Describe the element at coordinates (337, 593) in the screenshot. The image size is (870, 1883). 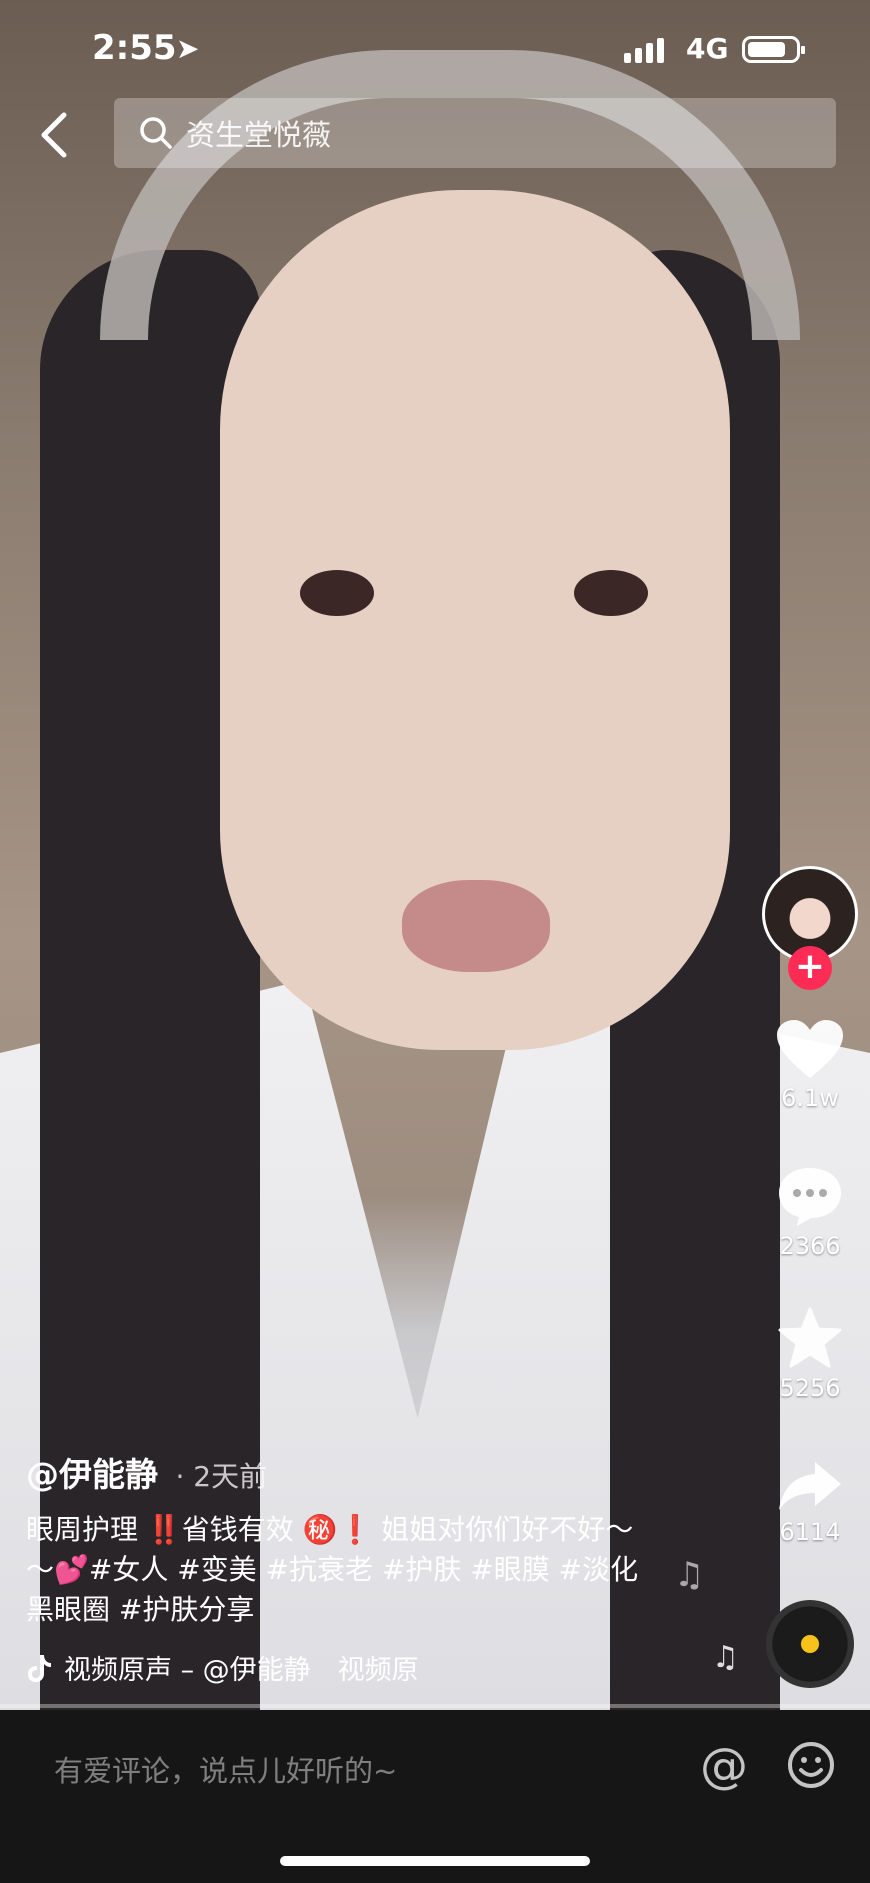
I see `video-eye-left` at that location.